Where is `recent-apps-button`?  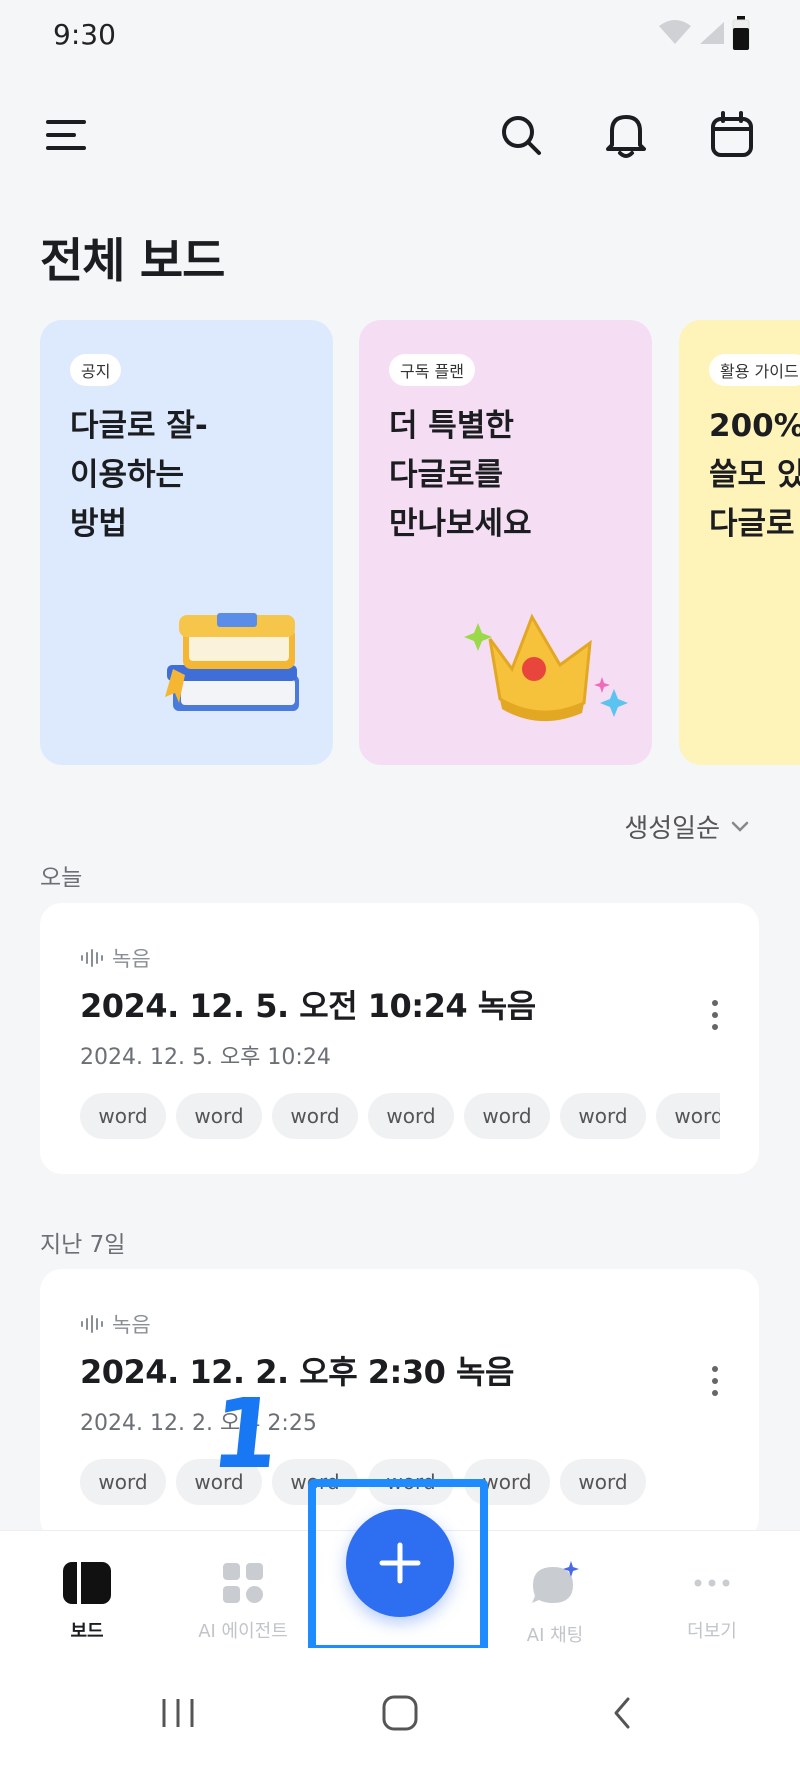
recent-apps-button is located at coordinates (178, 1713).